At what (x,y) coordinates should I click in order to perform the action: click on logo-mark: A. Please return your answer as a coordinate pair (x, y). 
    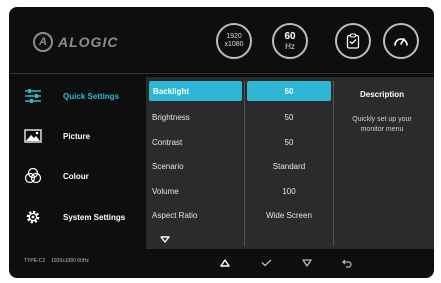
    Looking at the image, I should click on (43, 42).